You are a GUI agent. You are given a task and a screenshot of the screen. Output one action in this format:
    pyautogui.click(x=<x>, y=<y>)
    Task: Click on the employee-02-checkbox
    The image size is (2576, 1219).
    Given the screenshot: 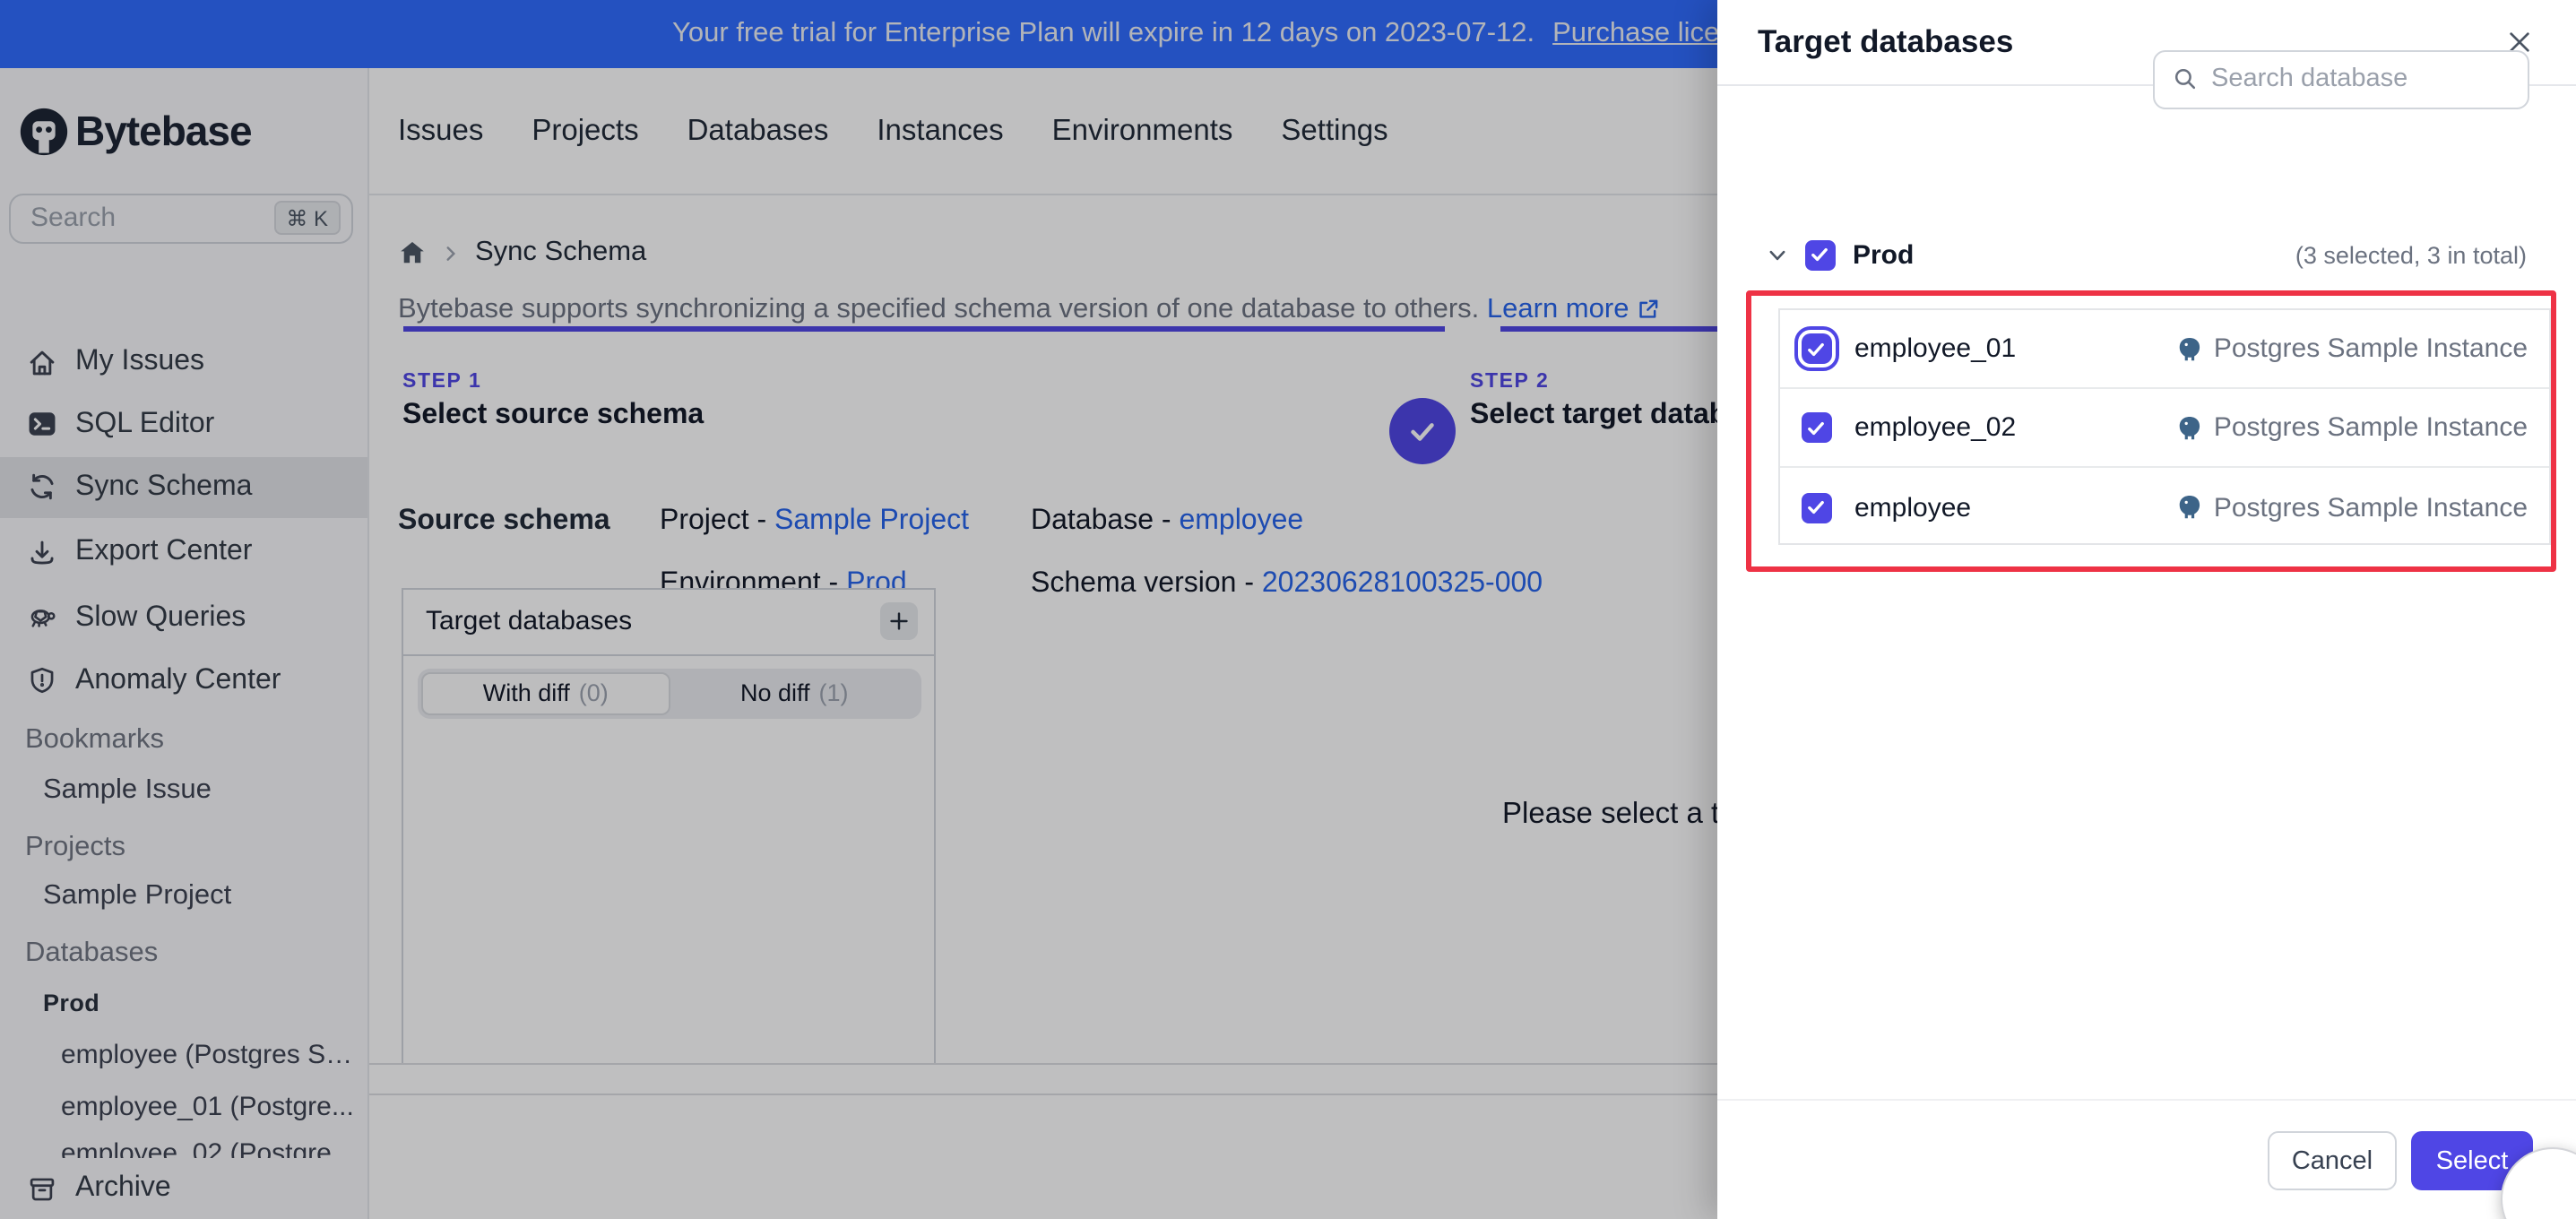 What is the action you would take?
    pyautogui.click(x=1816, y=428)
    